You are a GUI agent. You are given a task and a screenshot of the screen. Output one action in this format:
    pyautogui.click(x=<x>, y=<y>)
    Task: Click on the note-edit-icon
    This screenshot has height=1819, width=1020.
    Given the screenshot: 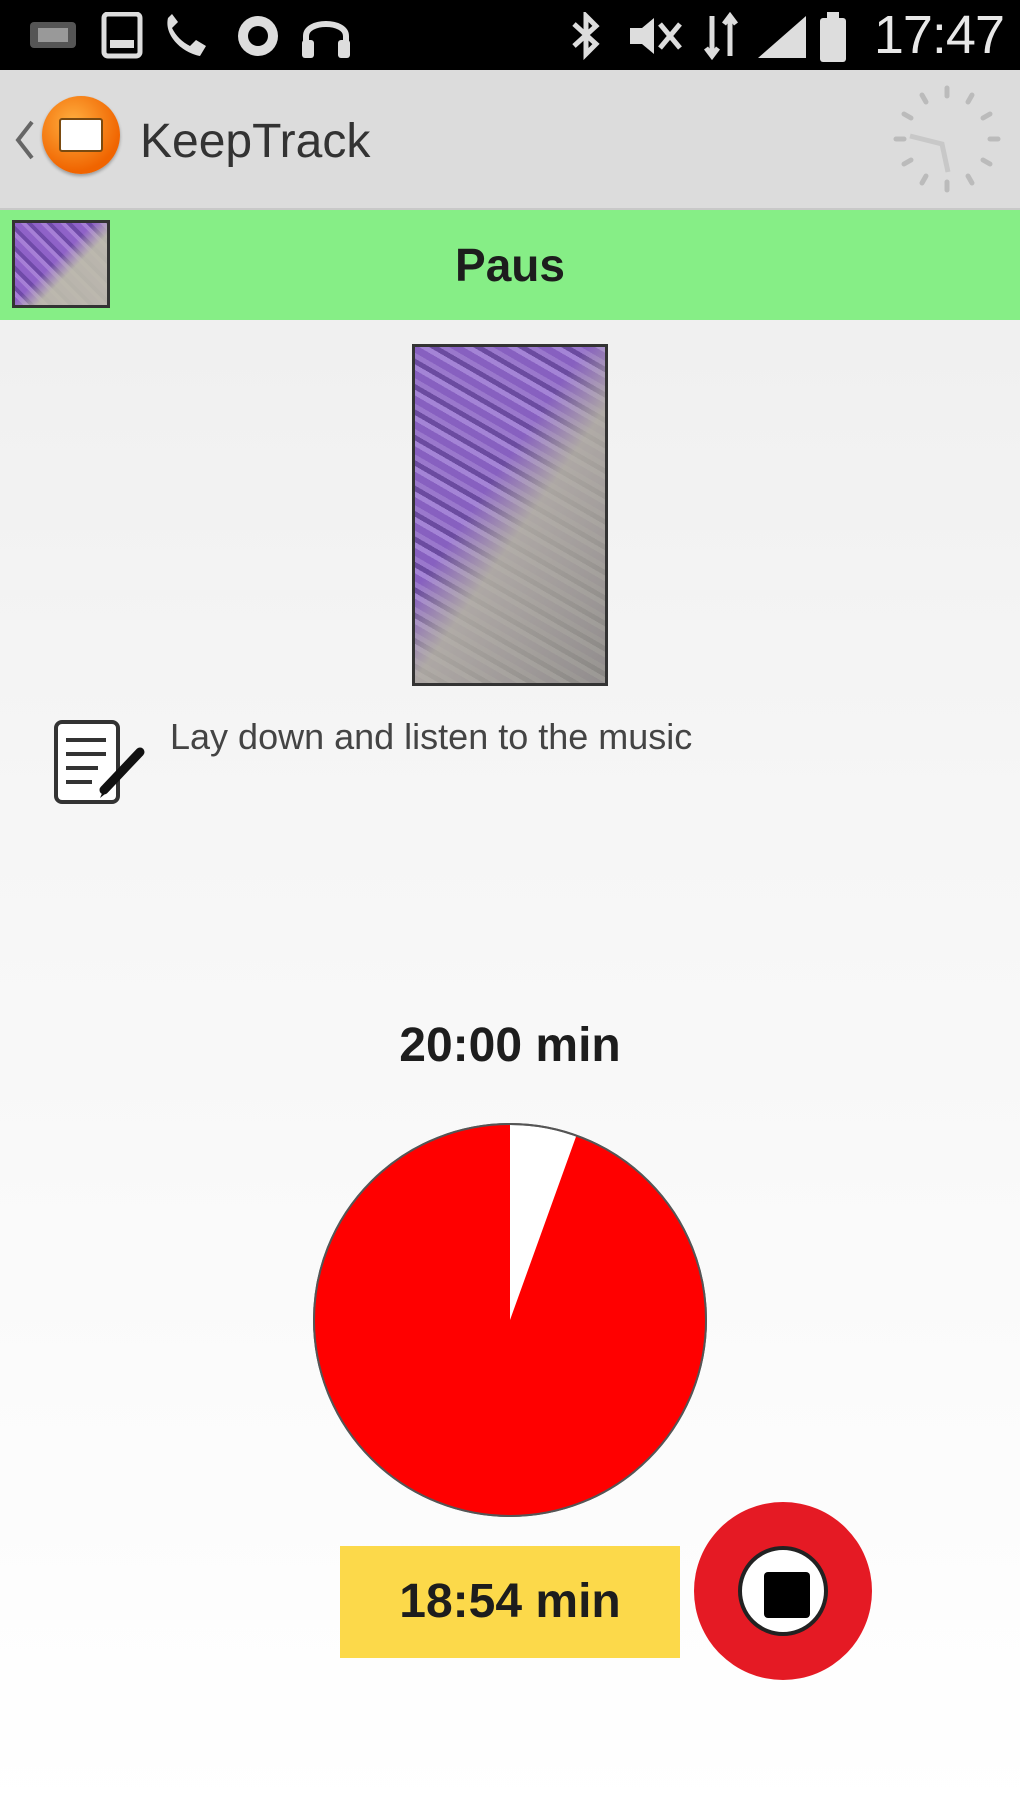 What is the action you would take?
    pyautogui.click(x=102, y=764)
    